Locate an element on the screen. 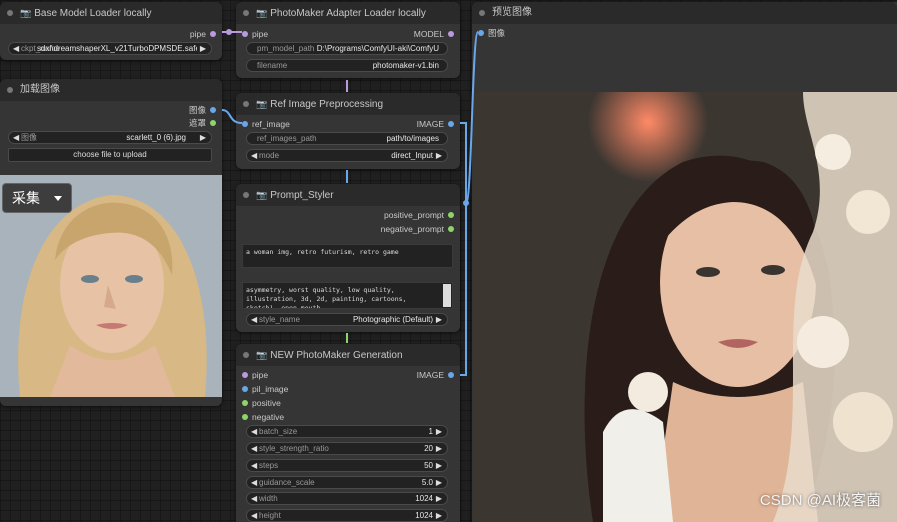  filename-field: filename photomaker-v1.bin is located at coordinates (347, 65).